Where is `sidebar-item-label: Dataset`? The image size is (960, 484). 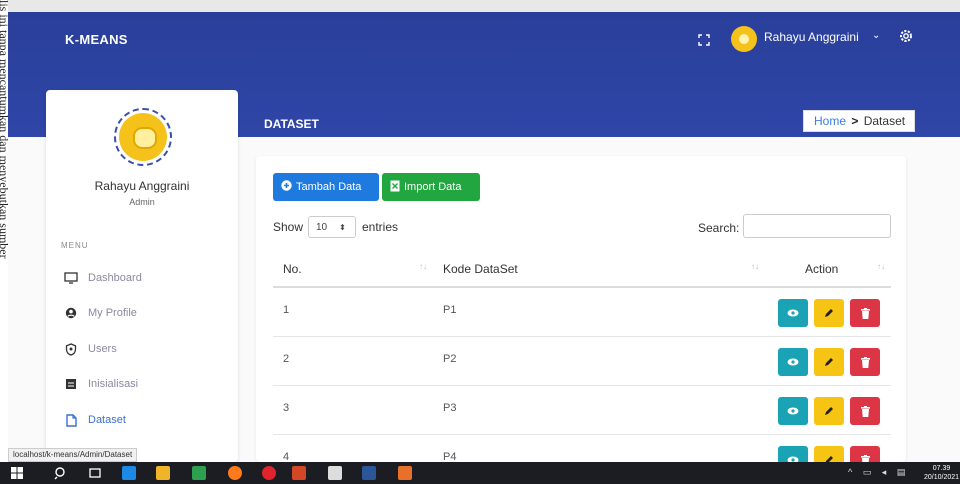
sidebar-item-label: Dataset is located at coordinates (107, 420).